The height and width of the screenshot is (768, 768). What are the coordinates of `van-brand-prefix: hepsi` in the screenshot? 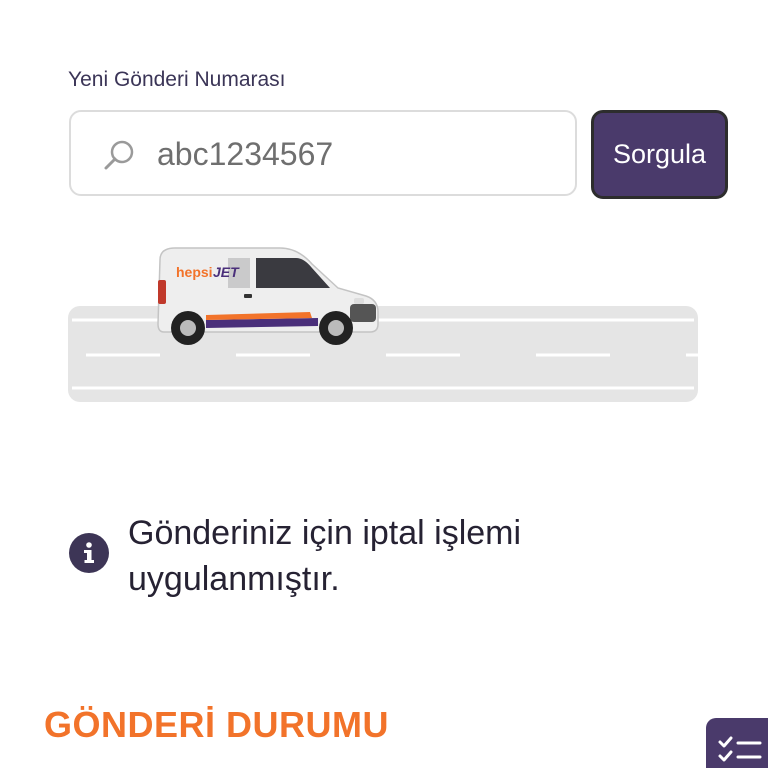 It's located at (194, 272).